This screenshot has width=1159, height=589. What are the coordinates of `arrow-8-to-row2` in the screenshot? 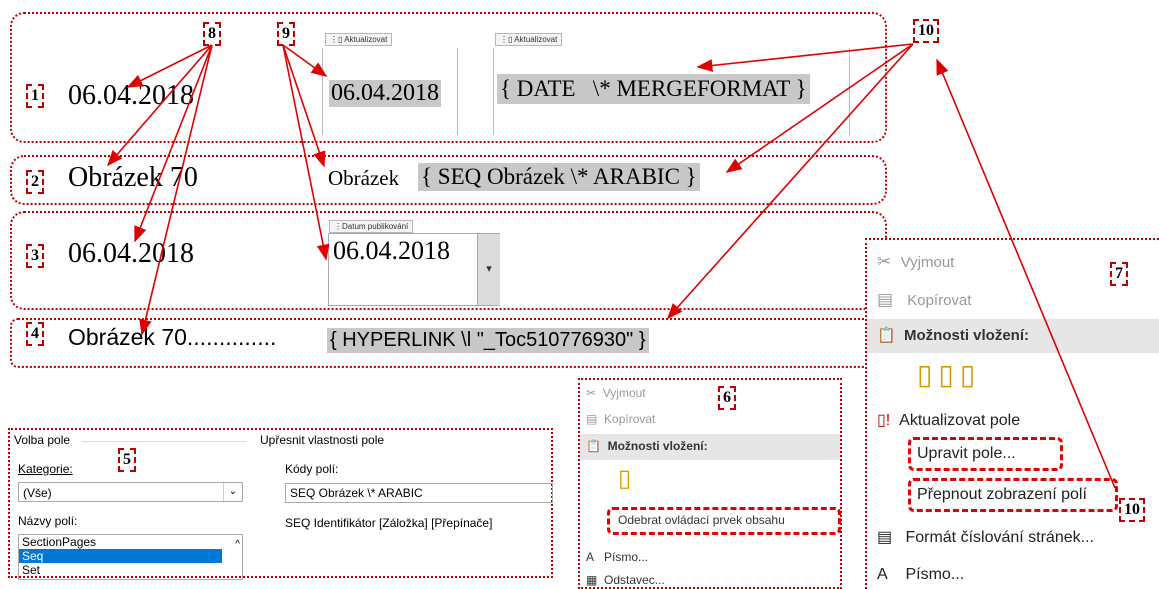 It's located at (159, 105).